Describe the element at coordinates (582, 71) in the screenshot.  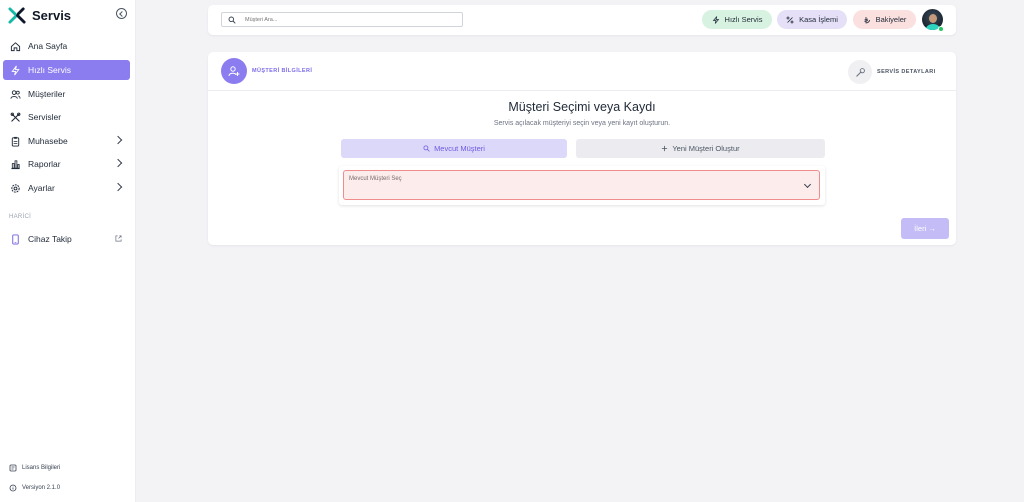
I see `wizard-steps: MÜŞTERİ BİLGİLERİ SERVİS DETAYLARI` at that location.